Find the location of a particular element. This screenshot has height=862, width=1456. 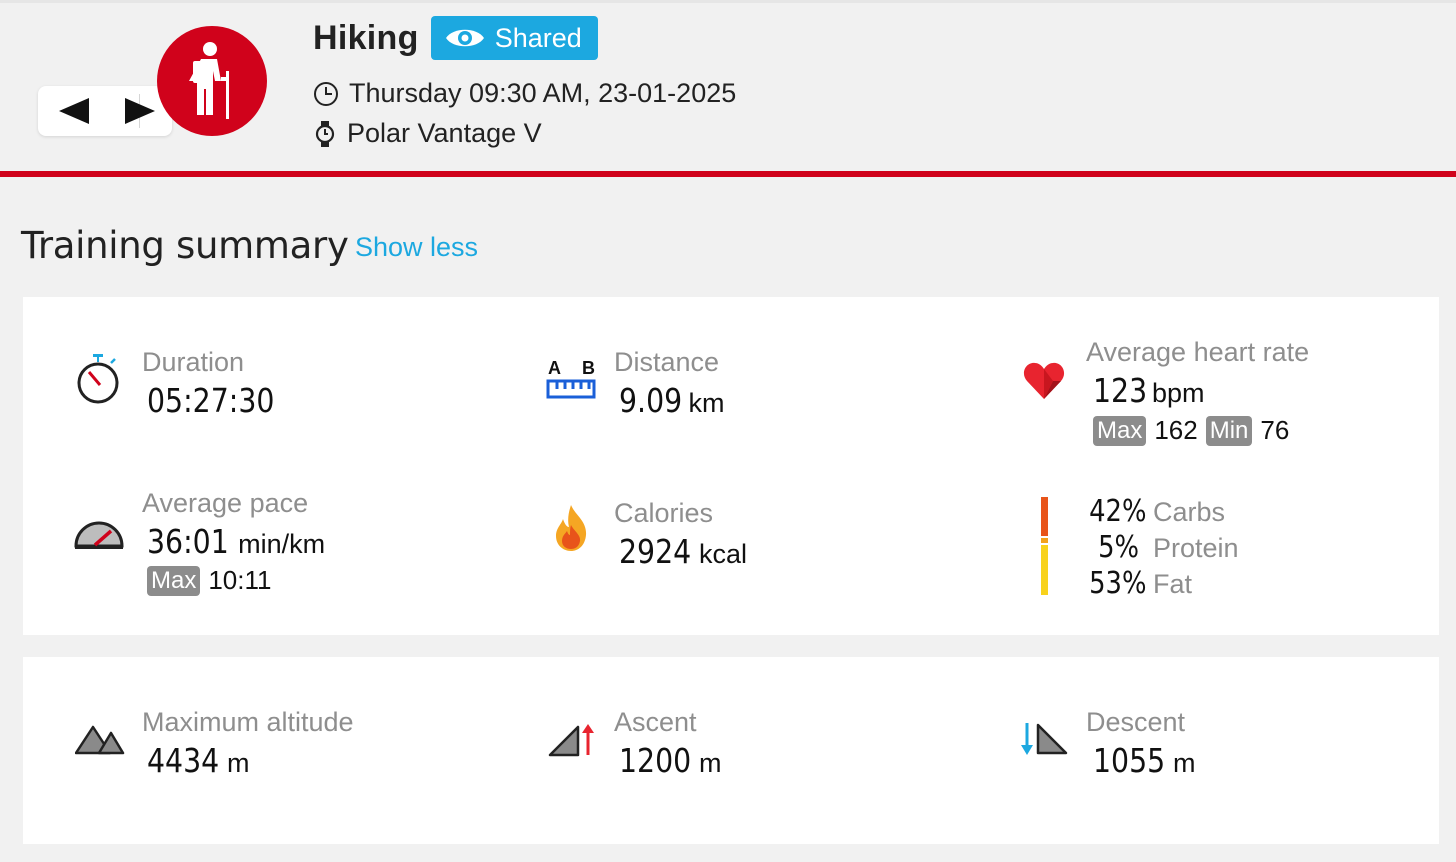

shared-label: Shared is located at coordinates (538, 37).